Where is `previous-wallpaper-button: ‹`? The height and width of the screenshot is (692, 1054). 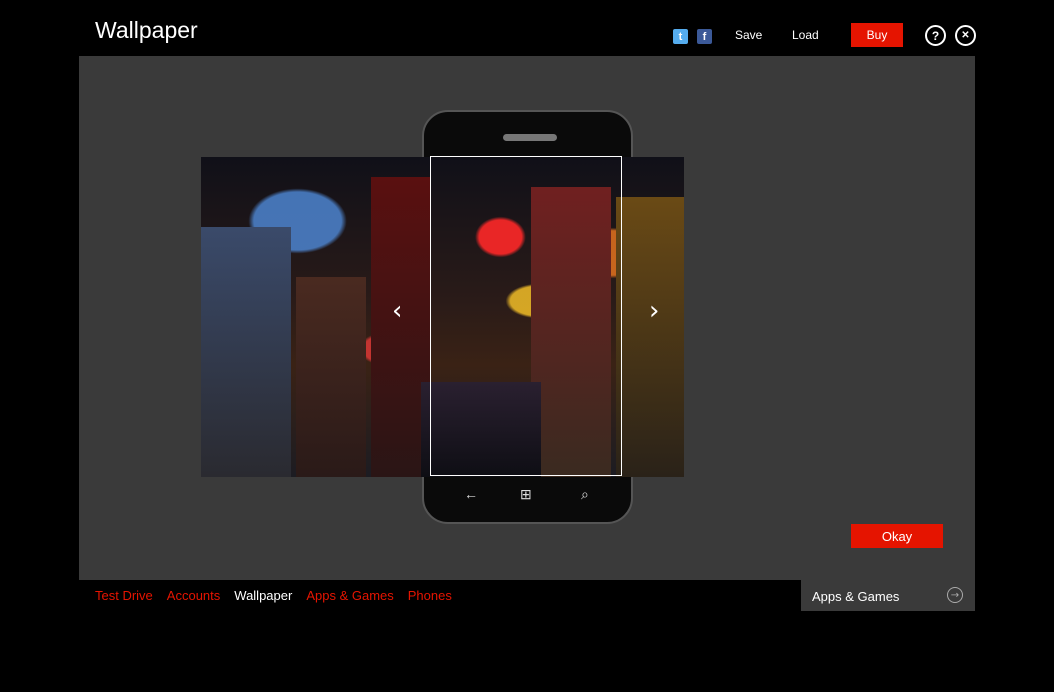
previous-wallpaper-button: ‹ is located at coordinates (397, 311).